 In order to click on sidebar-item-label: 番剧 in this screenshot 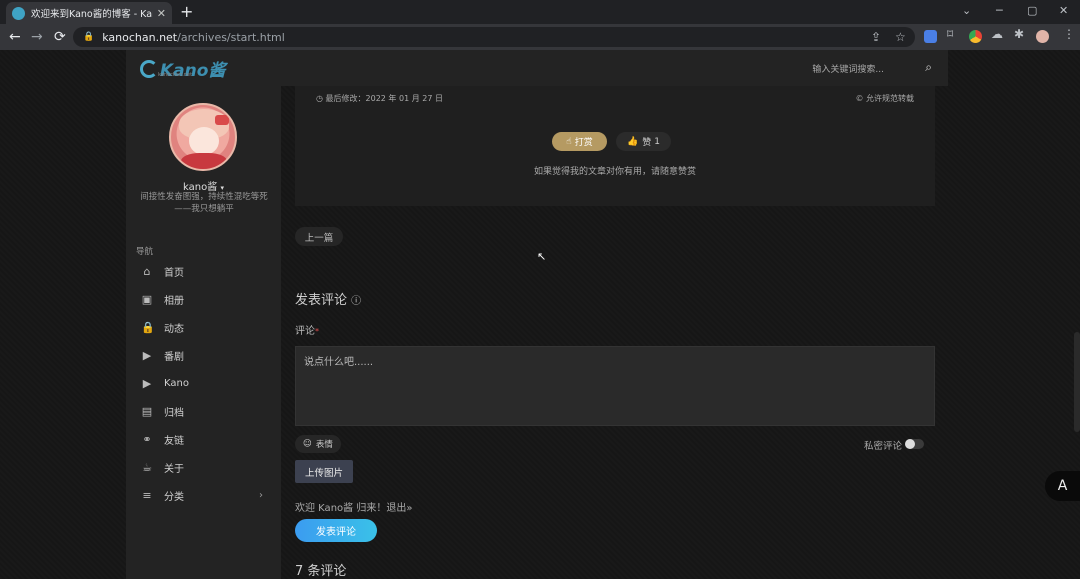, I will do `click(174, 357)`.